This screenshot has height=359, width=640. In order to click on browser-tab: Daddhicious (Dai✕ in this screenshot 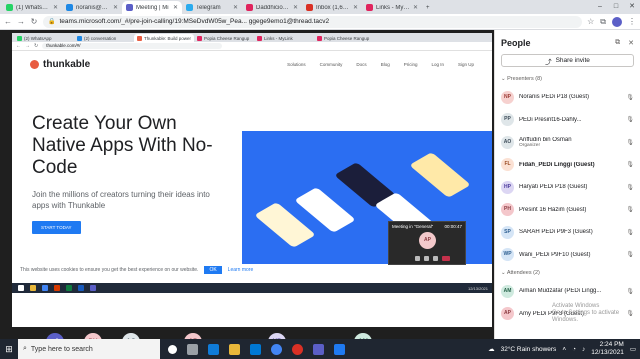, I will do `click(272, 7)`.